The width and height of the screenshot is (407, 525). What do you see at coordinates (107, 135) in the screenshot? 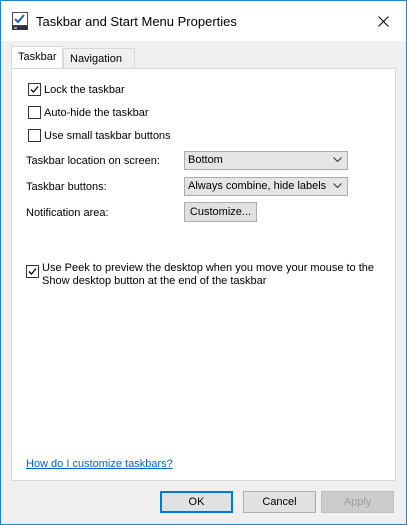
I see `small-buttons-label: Use small taskbar buttons` at bounding box center [107, 135].